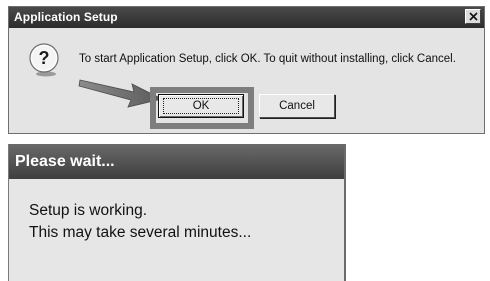 This screenshot has height=281, width=490. Describe the element at coordinates (88, 210) in the screenshot. I see `status-text: Setup is working.` at that location.